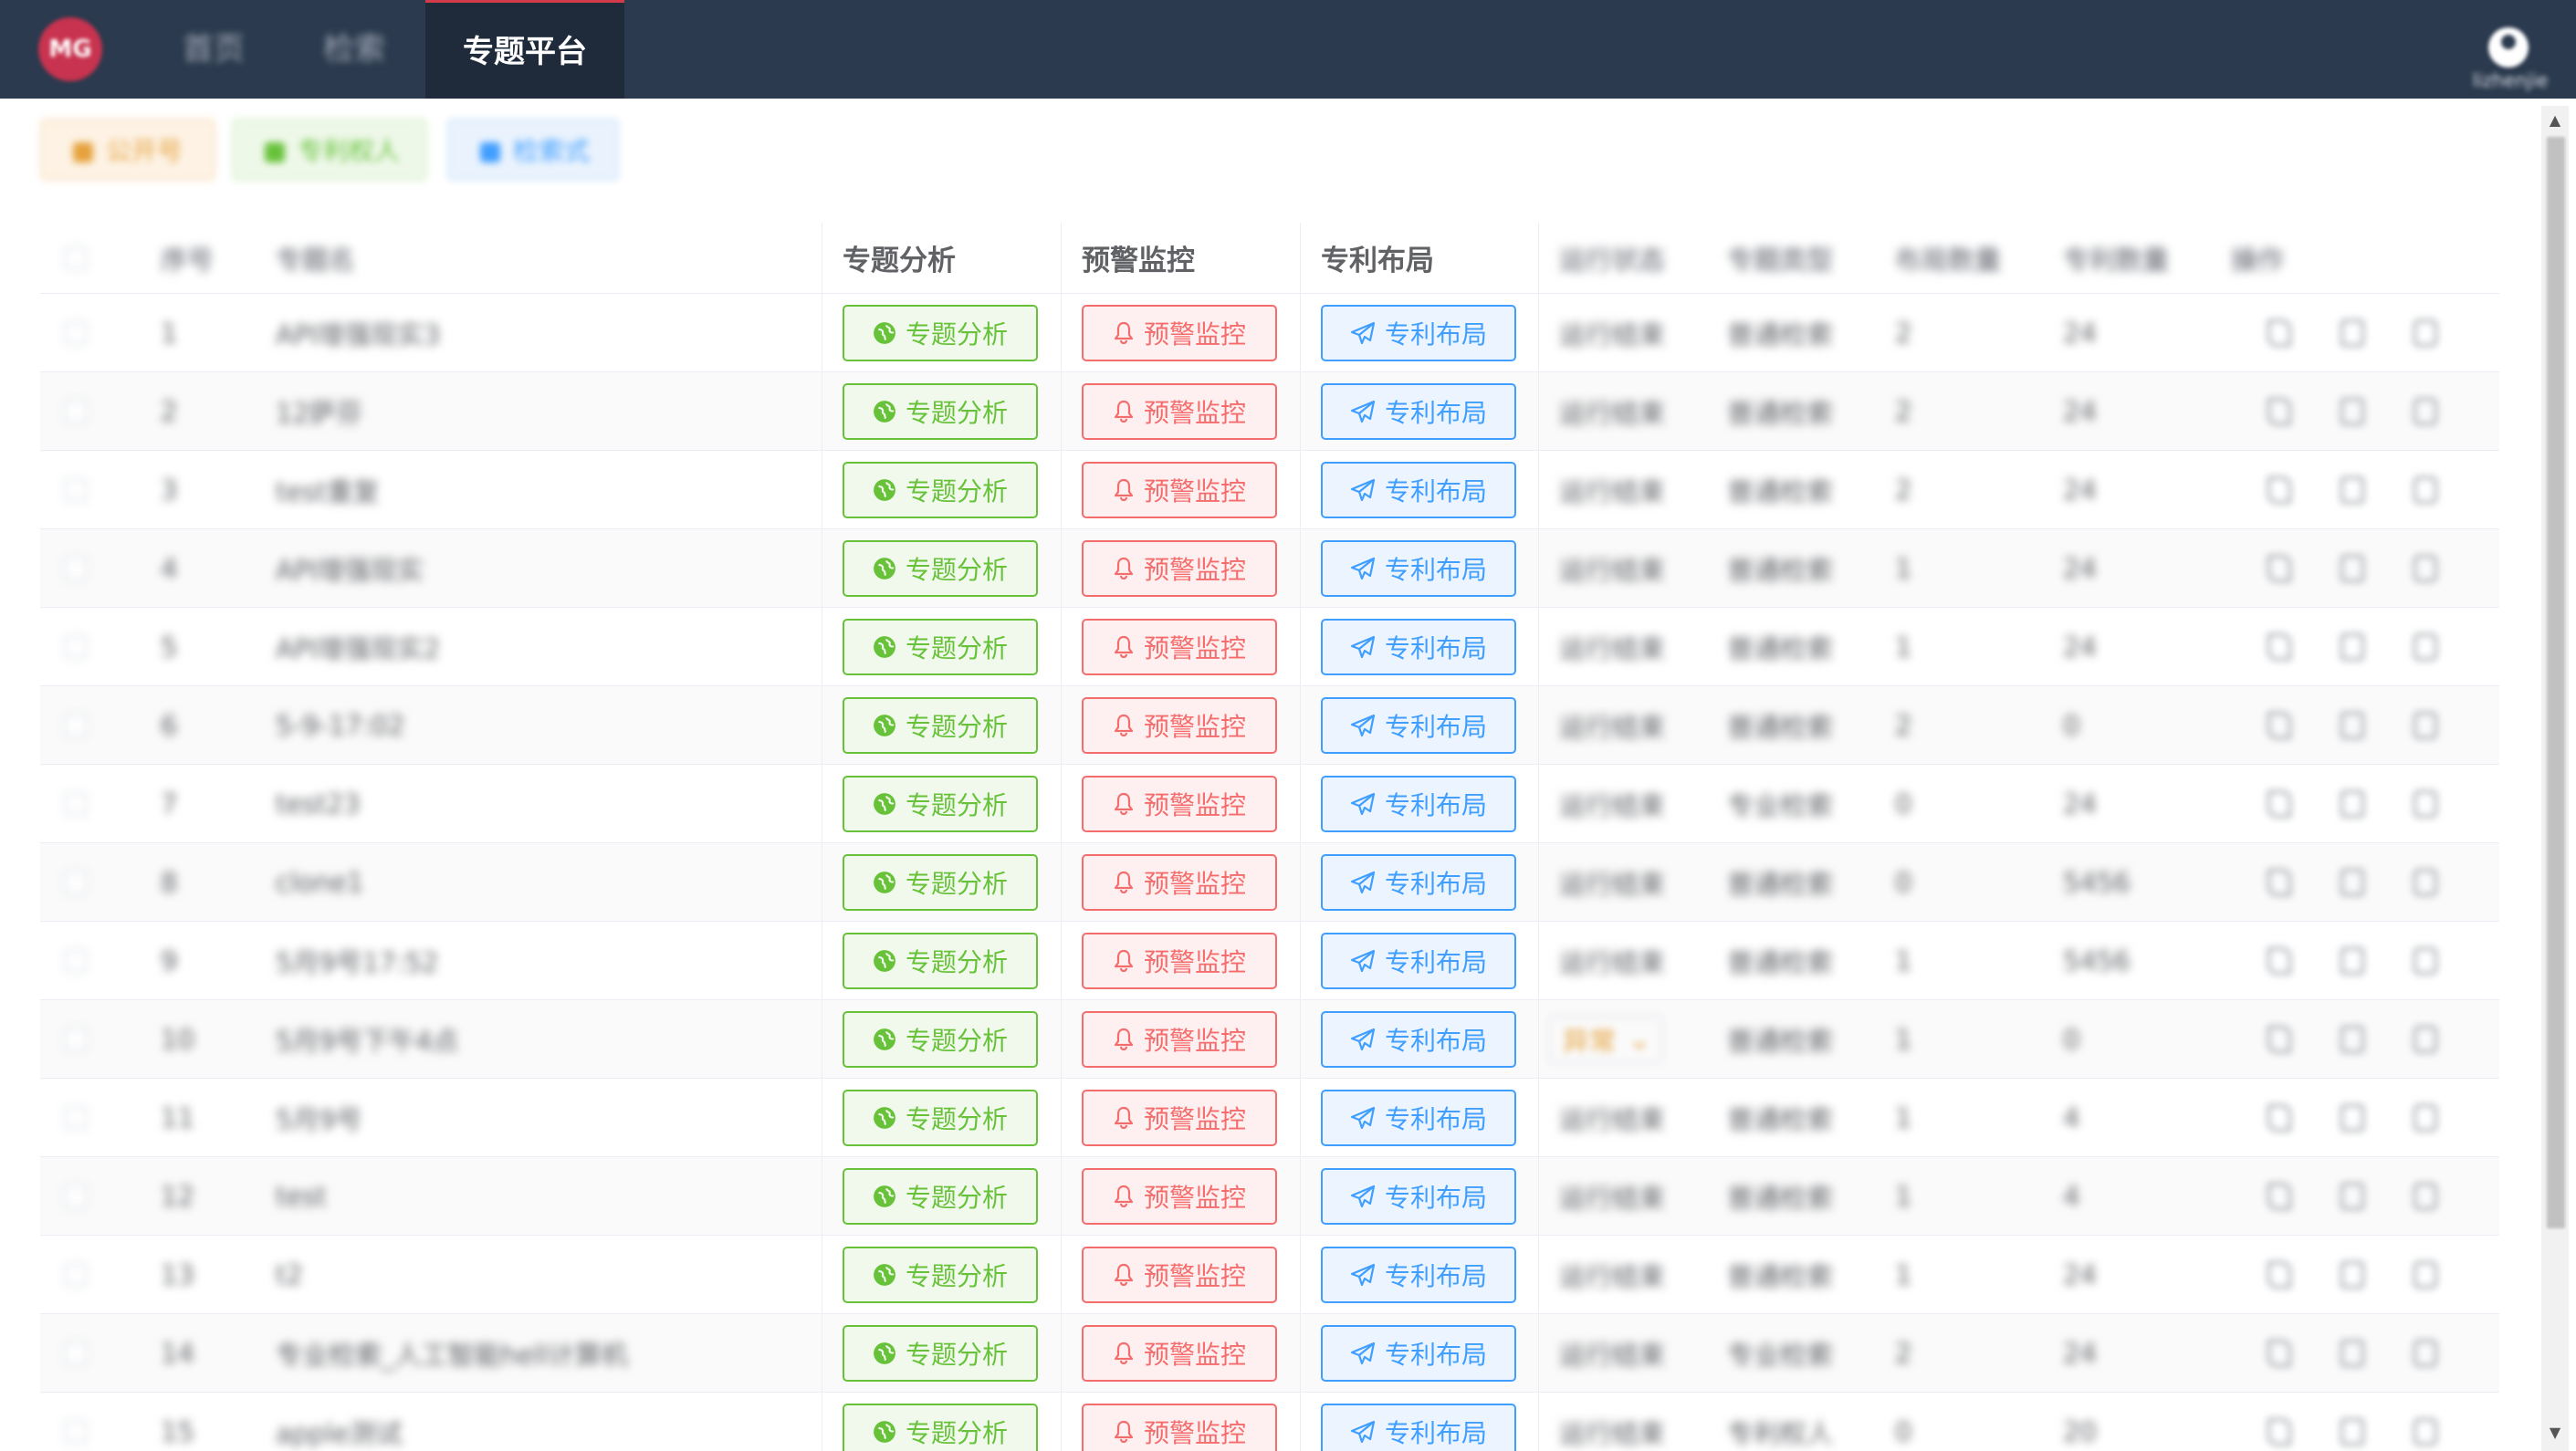 Image resolution: width=2576 pixels, height=1451 pixels. What do you see at coordinates (90, 258) in the screenshot?
I see `header-select-all-cell` at bounding box center [90, 258].